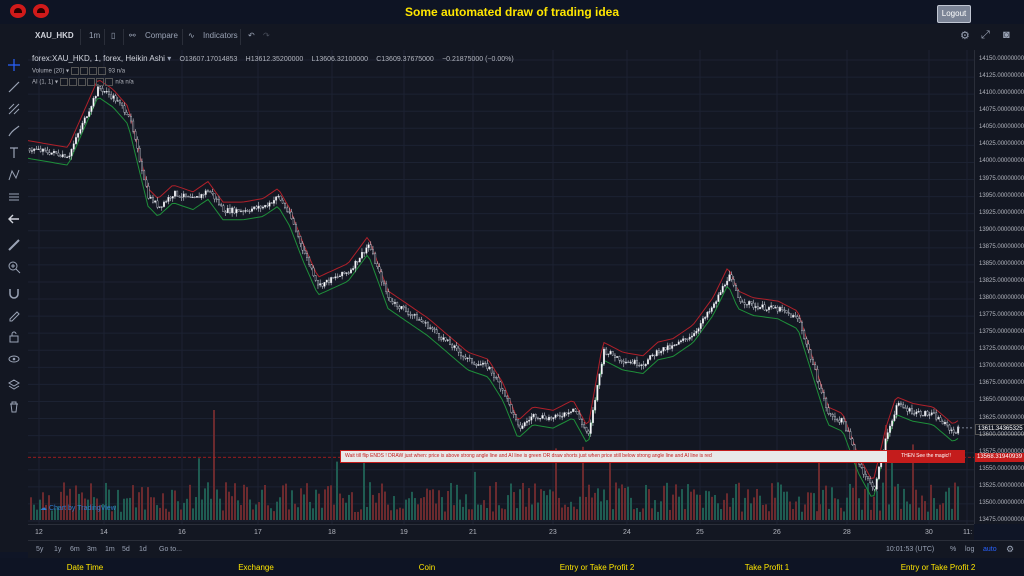 This screenshot has height=576, width=1024. What do you see at coordinates (14, 219) in the screenshot?
I see `arrow-left-icon` at bounding box center [14, 219].